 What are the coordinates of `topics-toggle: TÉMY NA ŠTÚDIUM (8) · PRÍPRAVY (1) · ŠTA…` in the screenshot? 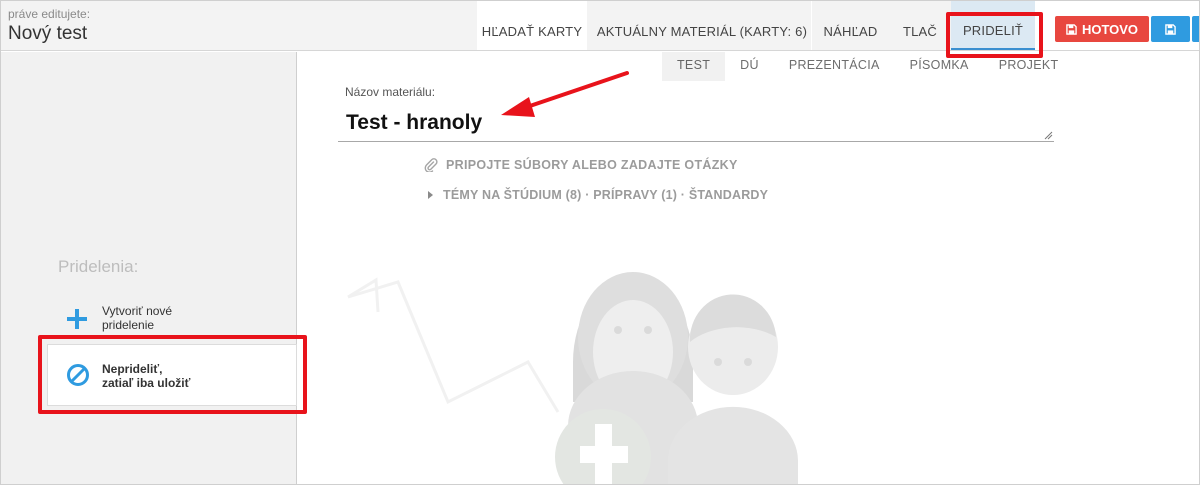 It's located at (598, 195).